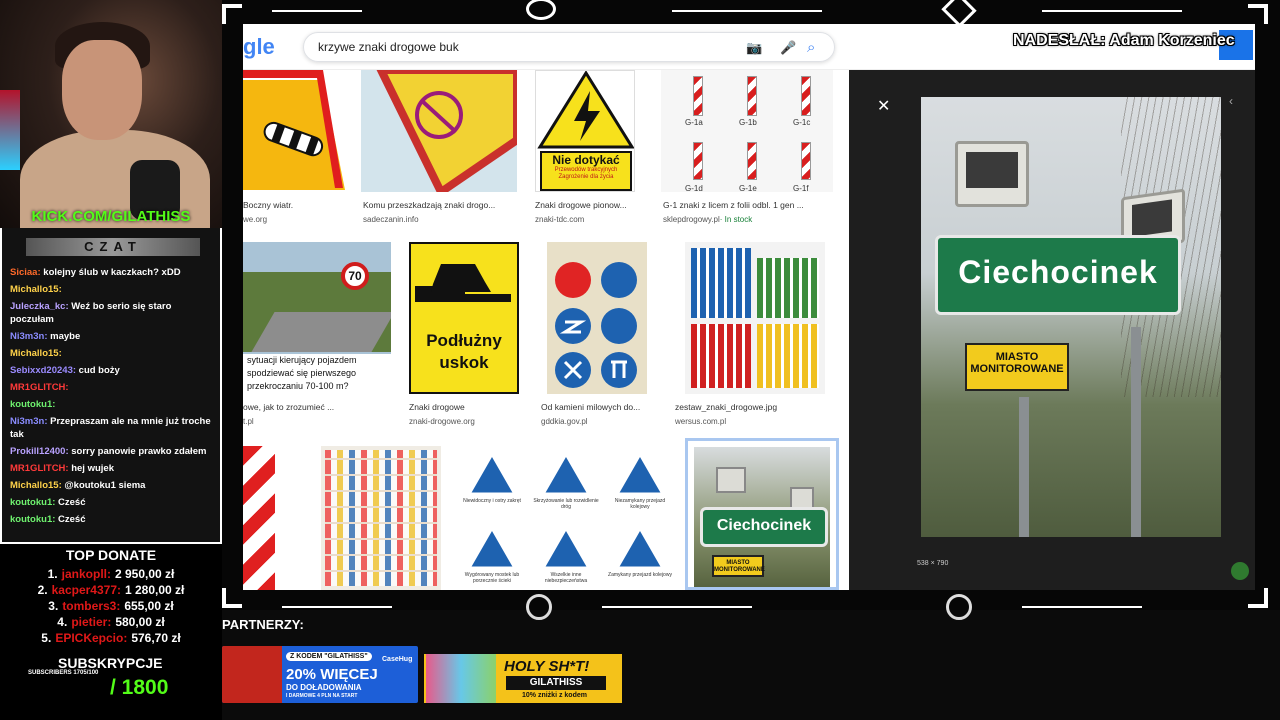  Describe the element at coordinates (764, 527) in the screenshot. I see `town-sign: Ciechocinek` at that location.